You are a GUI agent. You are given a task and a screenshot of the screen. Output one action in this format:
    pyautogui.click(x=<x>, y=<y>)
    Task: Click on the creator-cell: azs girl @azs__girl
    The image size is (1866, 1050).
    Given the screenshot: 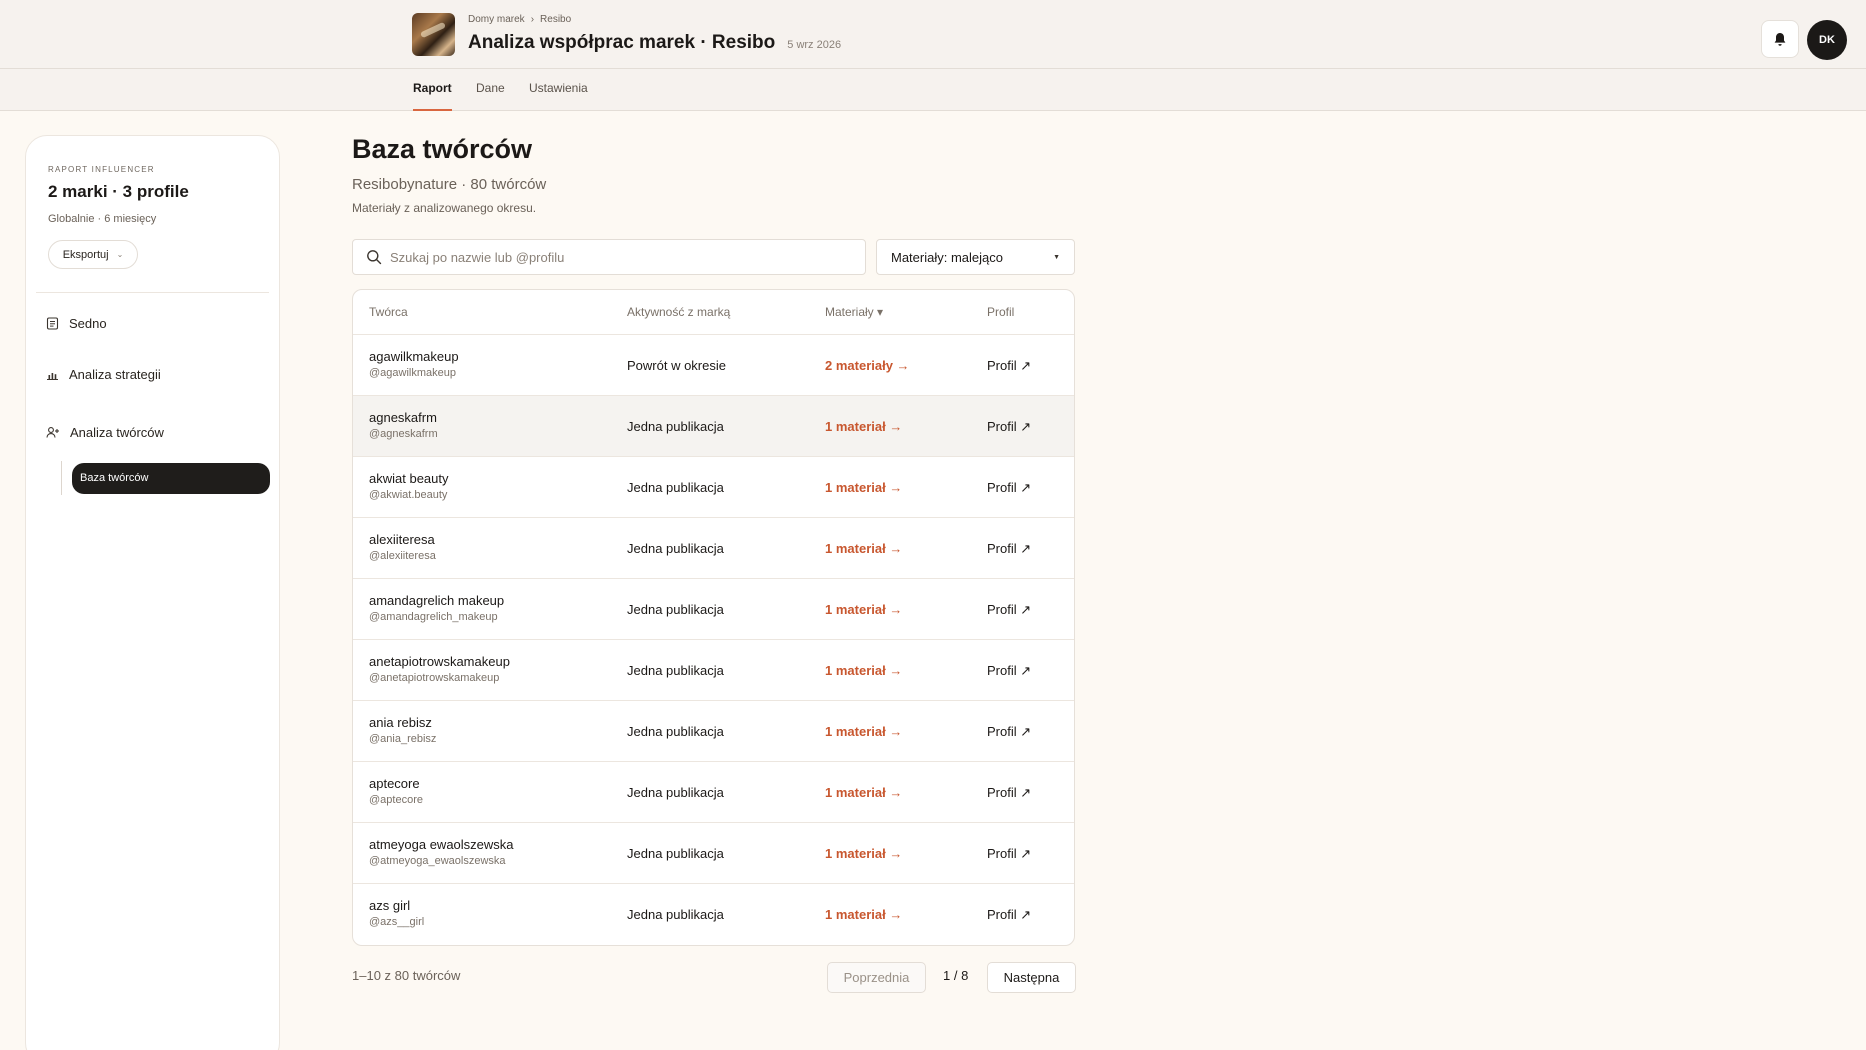 What is the action you would take?
    pyautogui.click(x=396, y=913)
    